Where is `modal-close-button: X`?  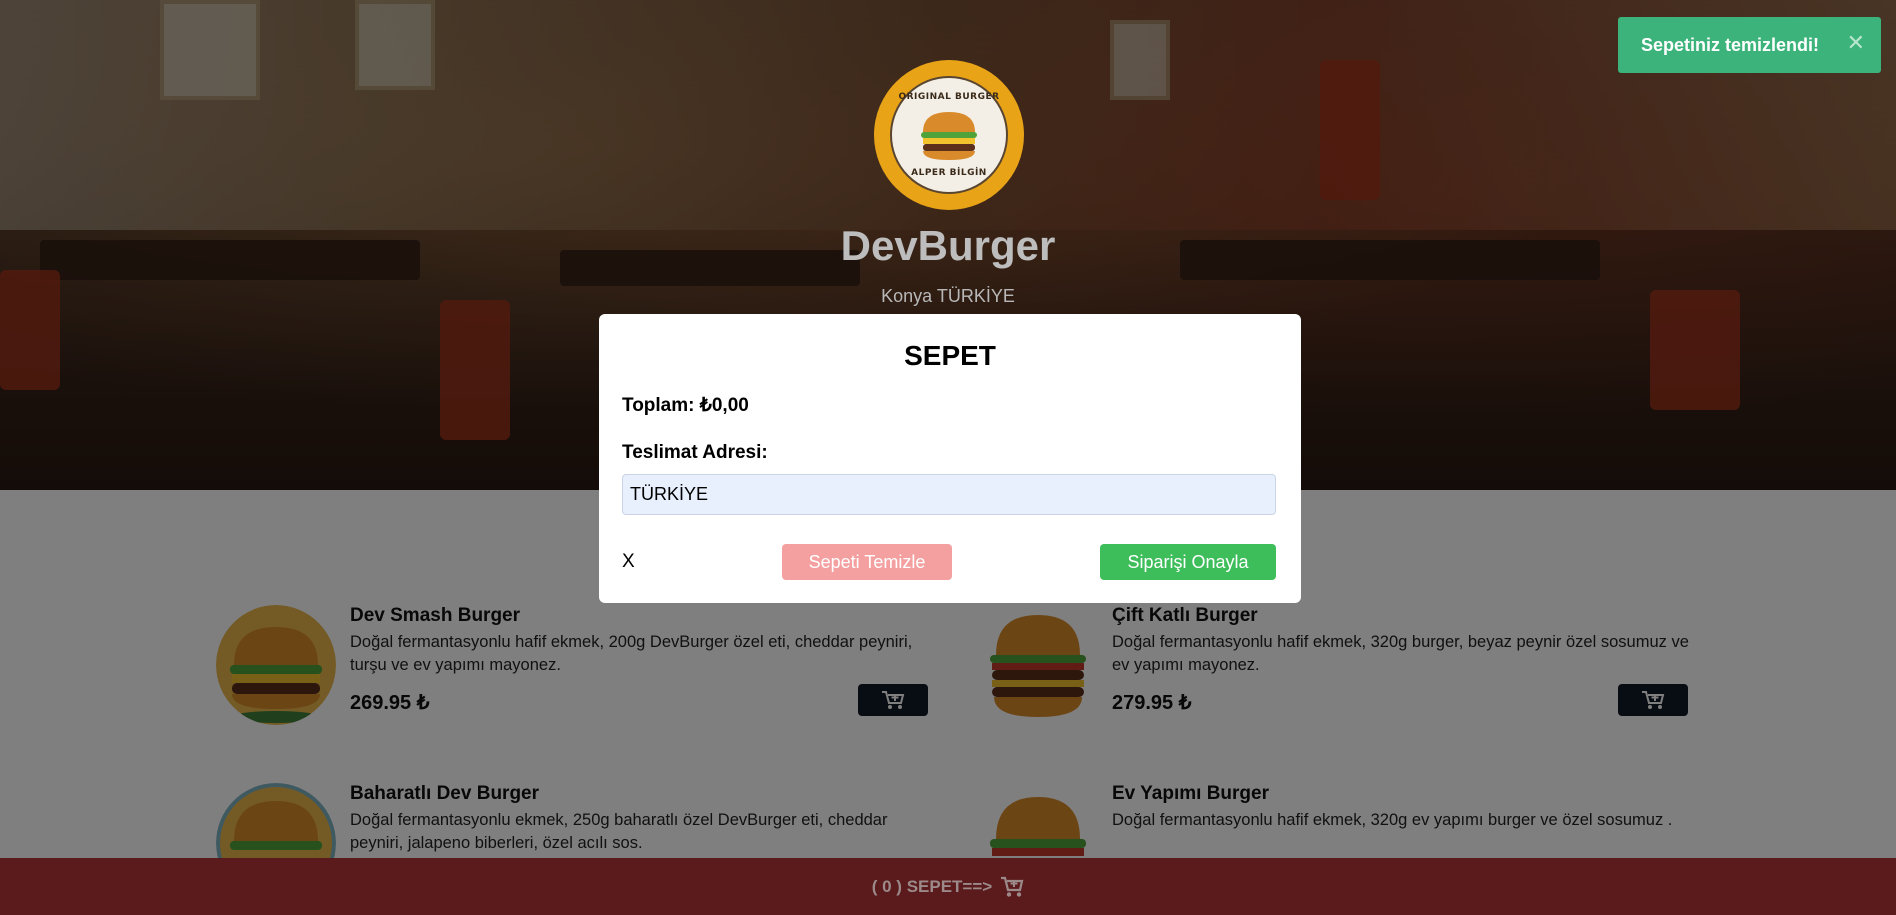
modal-close-button: X is located at coordinates (628, 562).